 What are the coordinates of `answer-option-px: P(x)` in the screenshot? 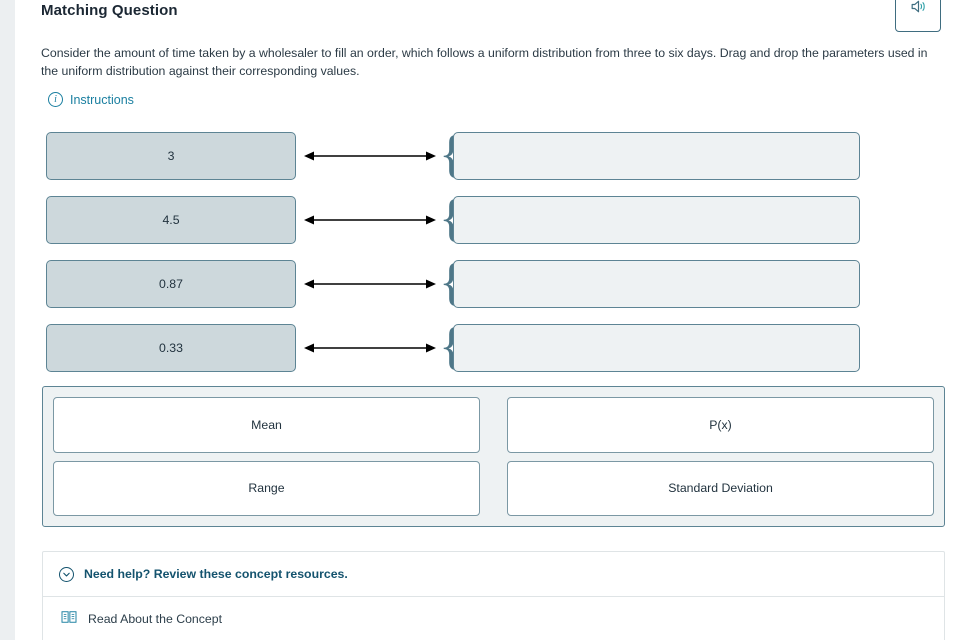 It's located at (720, 425).